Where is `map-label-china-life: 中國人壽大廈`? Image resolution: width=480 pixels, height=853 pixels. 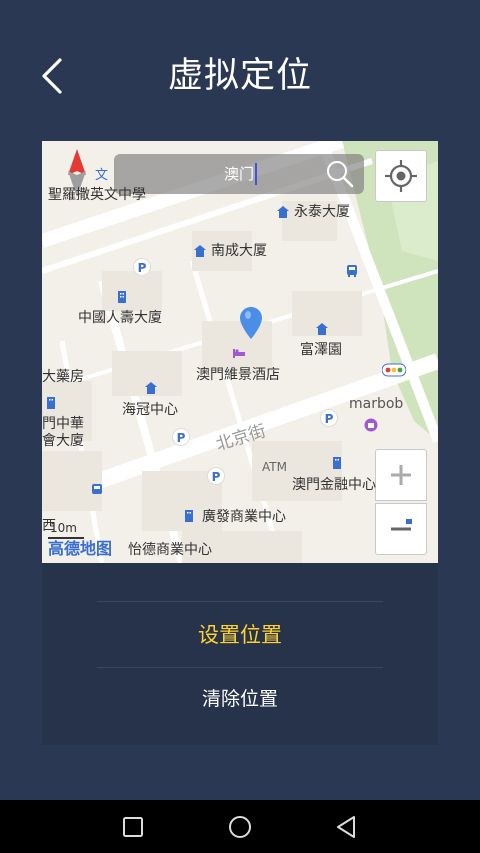
map-label-china-life: 中國人壽大廈 is located at coordinates (120, 318).